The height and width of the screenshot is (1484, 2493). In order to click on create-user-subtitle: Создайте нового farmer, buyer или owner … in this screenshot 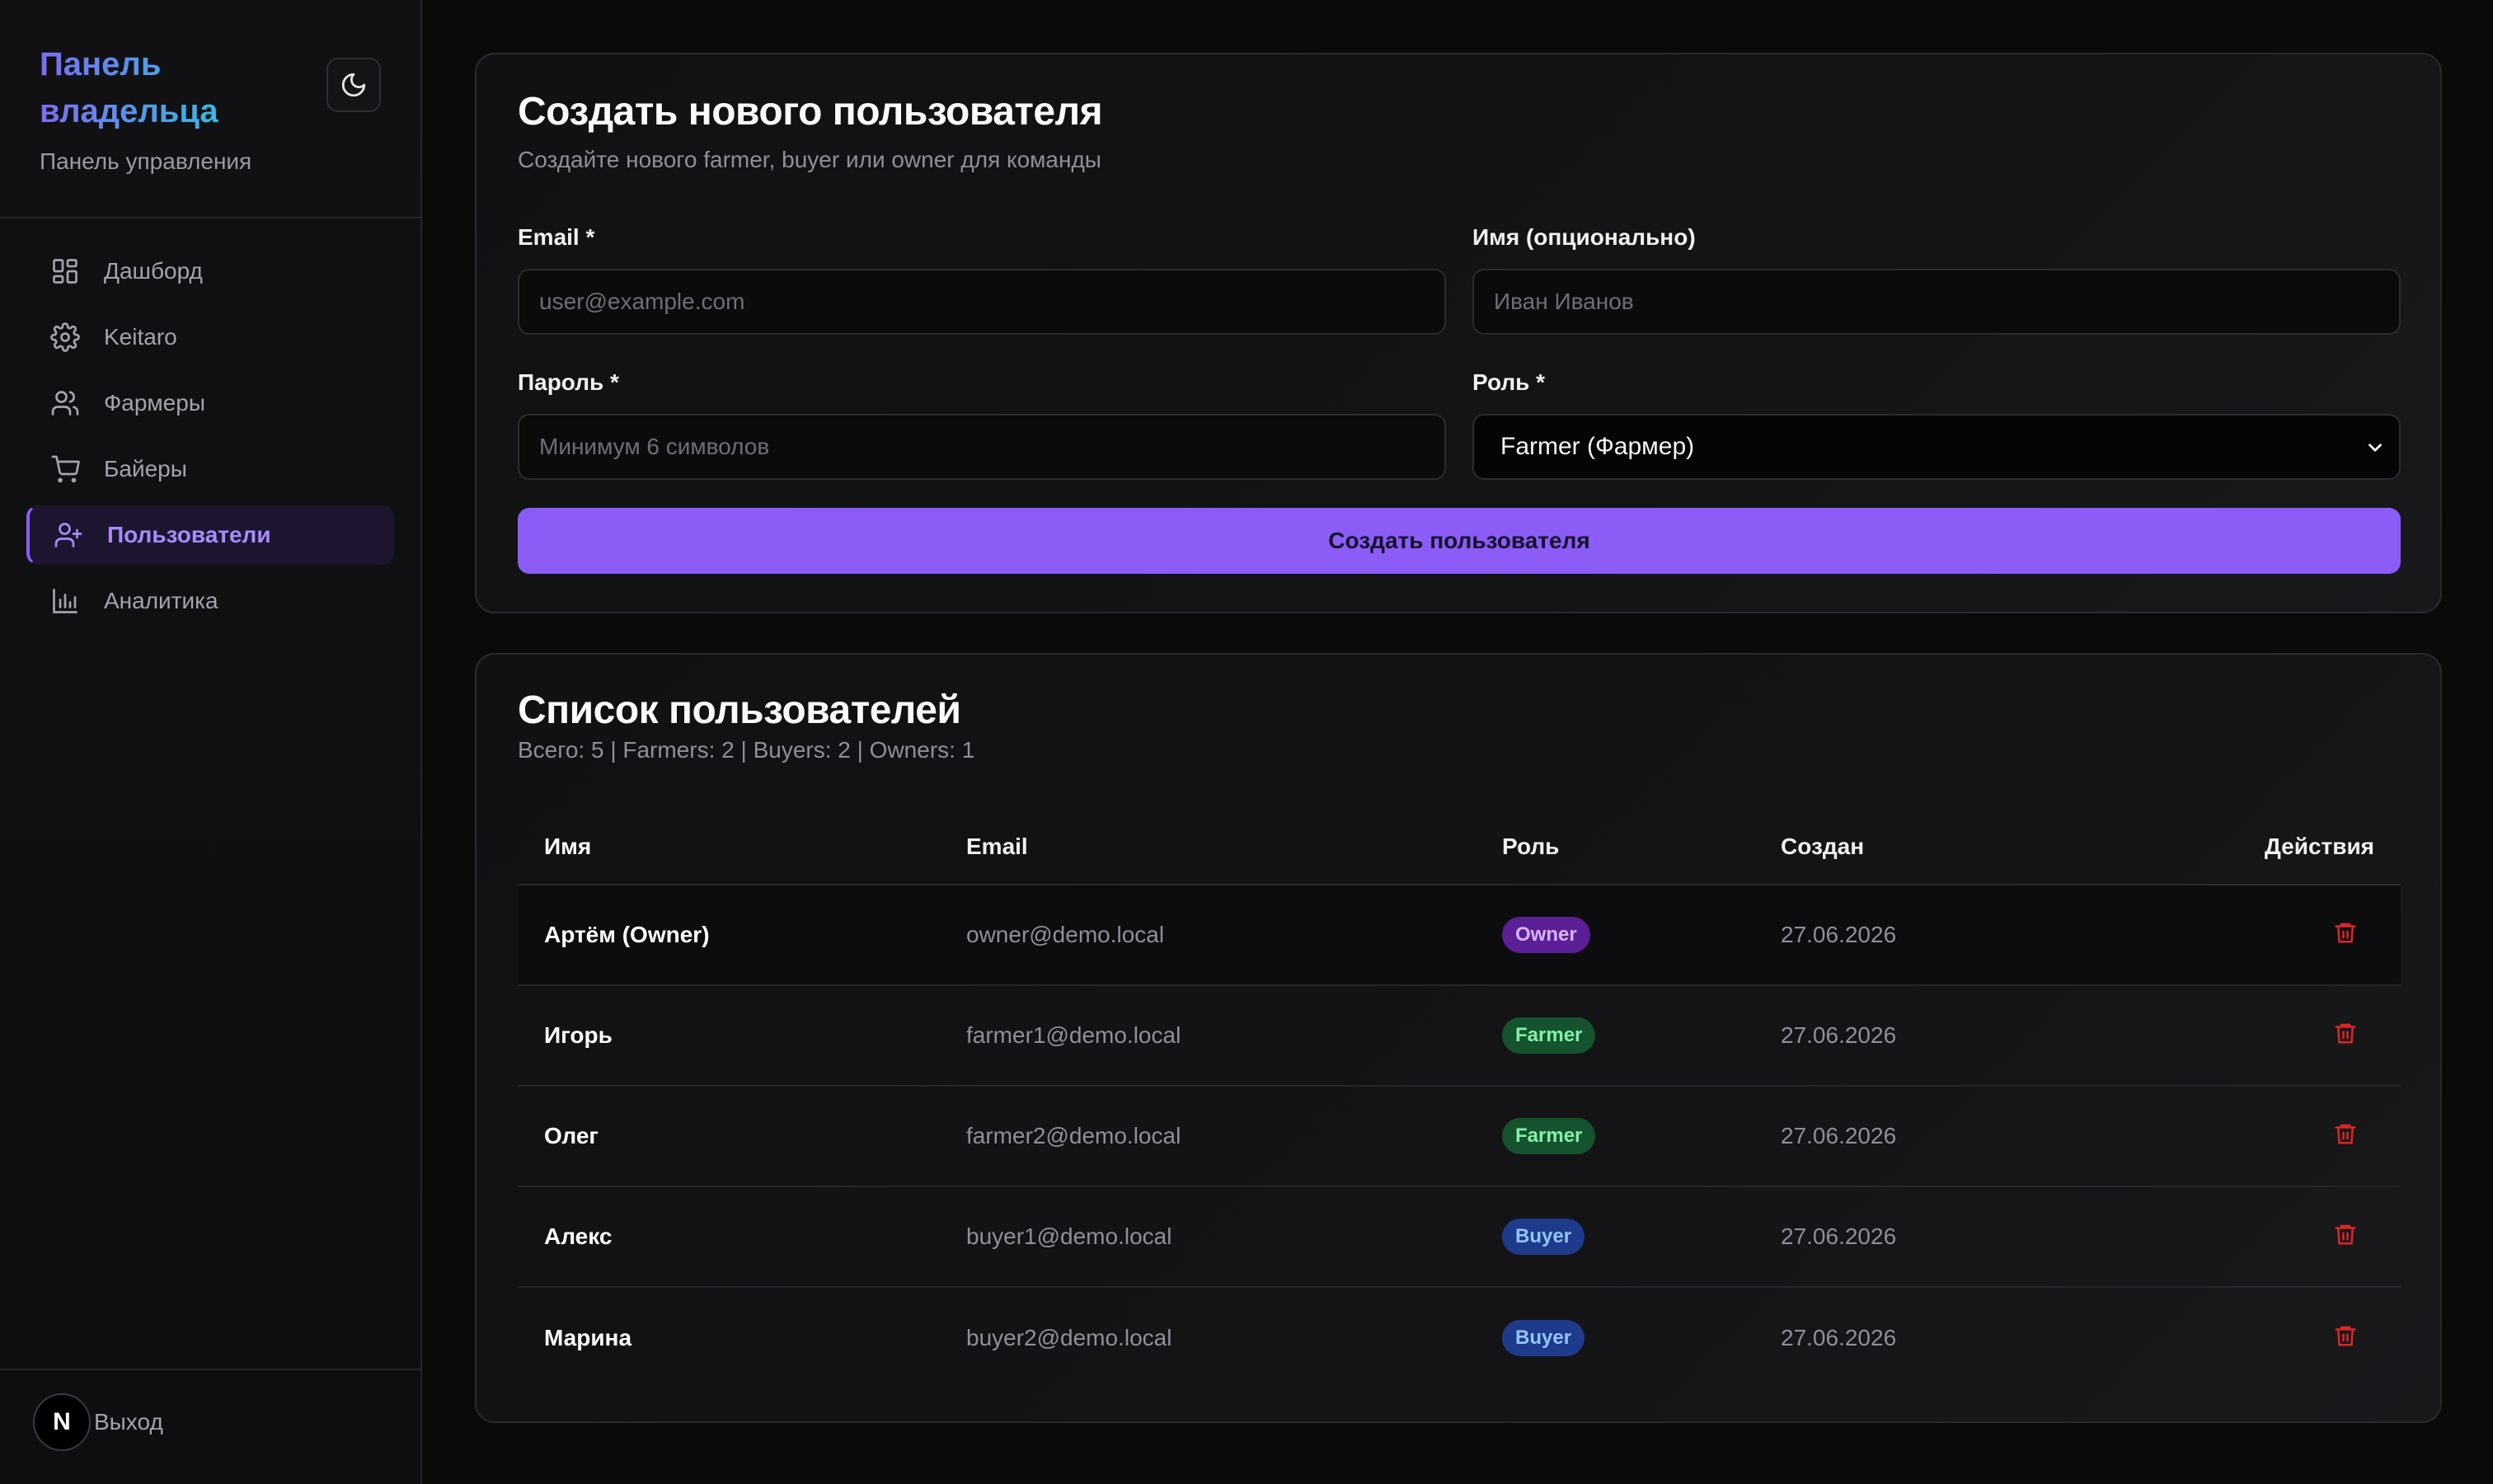, I will do `click(809, 159)`.